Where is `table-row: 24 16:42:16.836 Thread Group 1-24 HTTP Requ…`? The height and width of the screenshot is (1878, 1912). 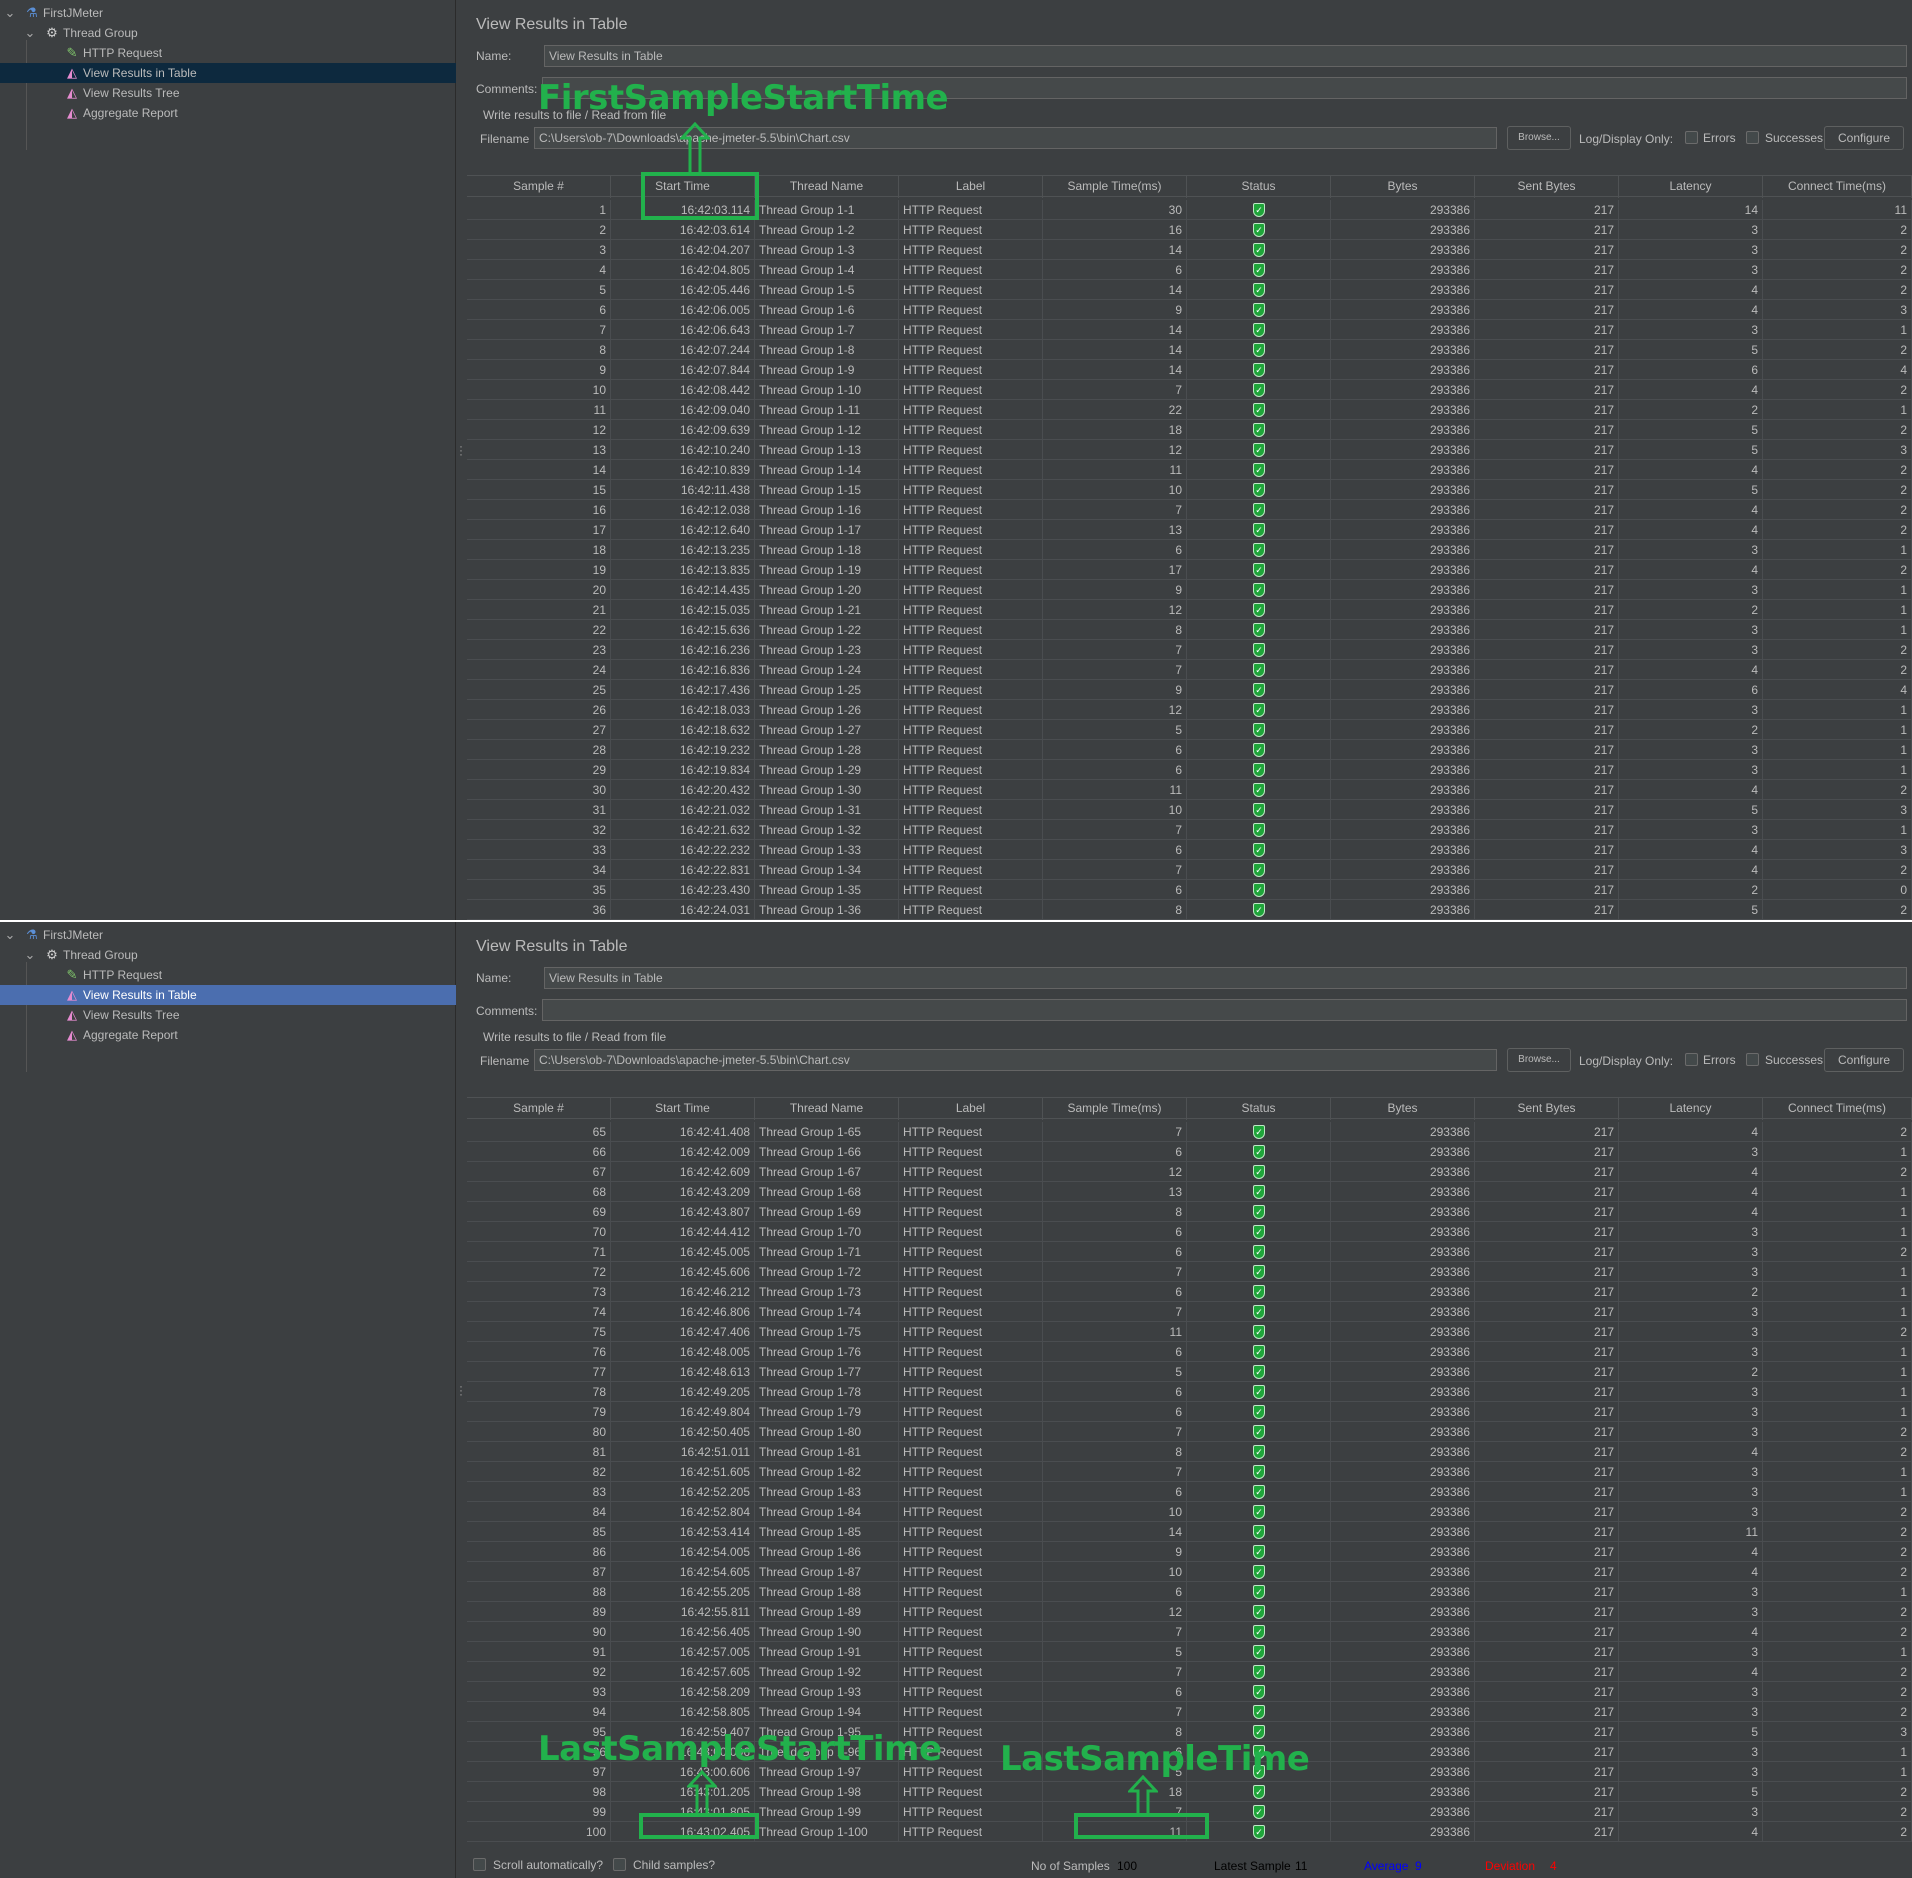 table-row: 24 16:42:16.836 Thread Group 1-24 HTTP Requ… is located at coordinates (1189, 670).